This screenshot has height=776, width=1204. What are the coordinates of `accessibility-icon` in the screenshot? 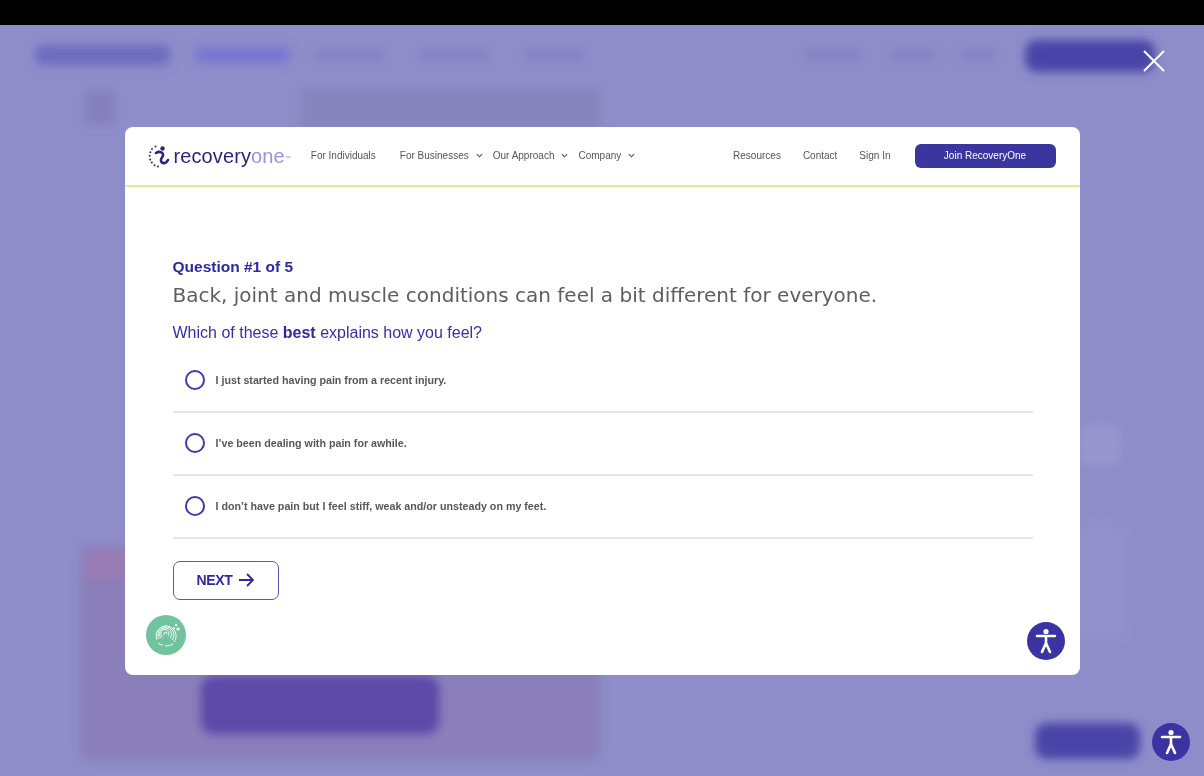 It's located at (1171, 742).